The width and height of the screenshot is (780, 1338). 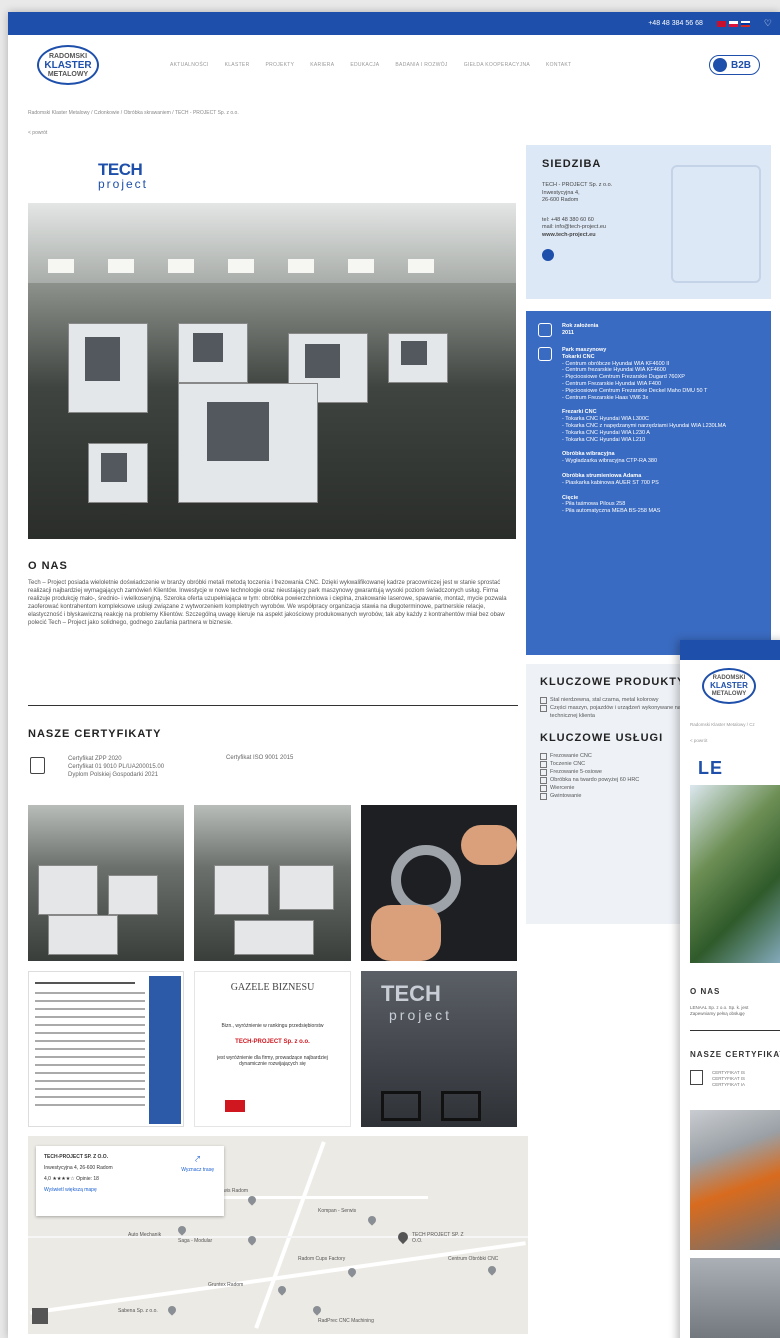 I want to click on map-label: RadPrec CNC Machining, so click(x=346, y=1321).